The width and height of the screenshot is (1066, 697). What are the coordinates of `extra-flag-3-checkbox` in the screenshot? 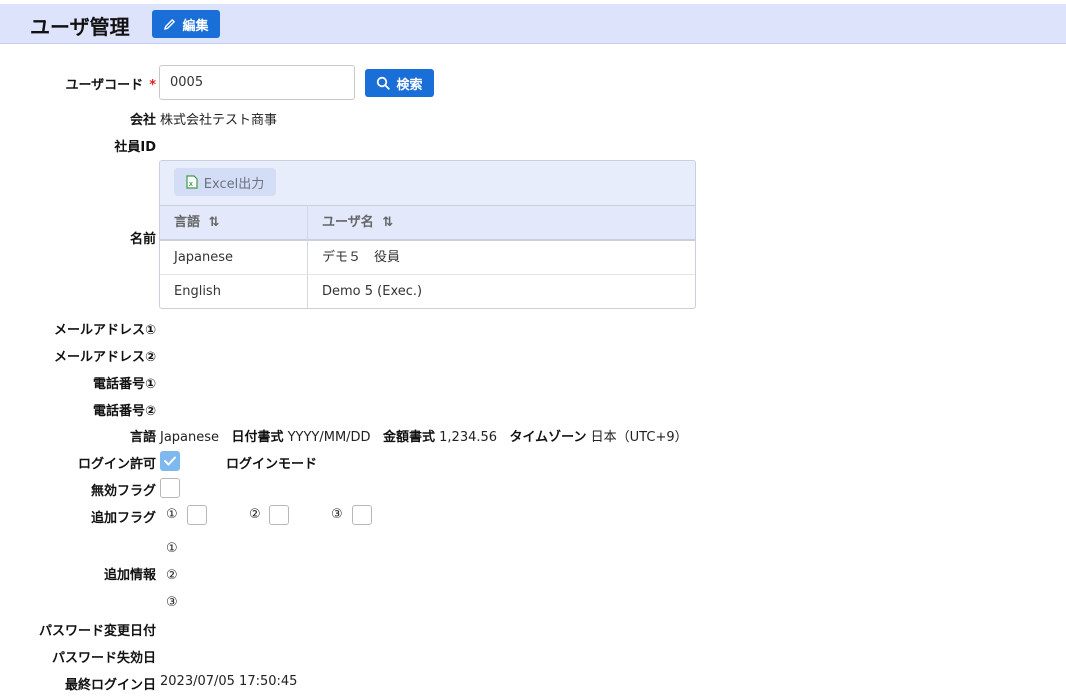 It's located at (362, 515).